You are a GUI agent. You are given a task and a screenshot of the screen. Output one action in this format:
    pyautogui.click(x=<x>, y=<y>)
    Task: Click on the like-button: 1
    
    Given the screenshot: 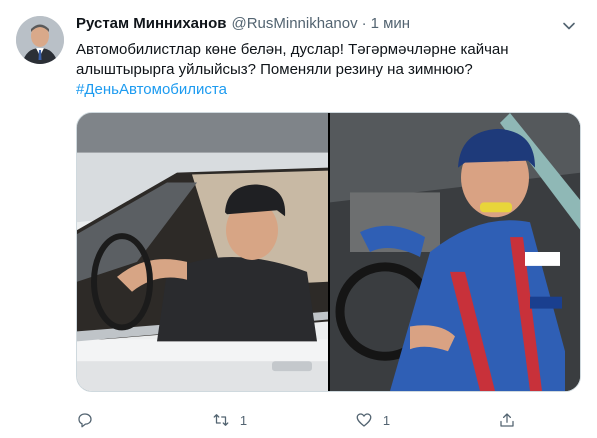 What is the action you would take?
    pyautogui.click(x=372, y=420)
    